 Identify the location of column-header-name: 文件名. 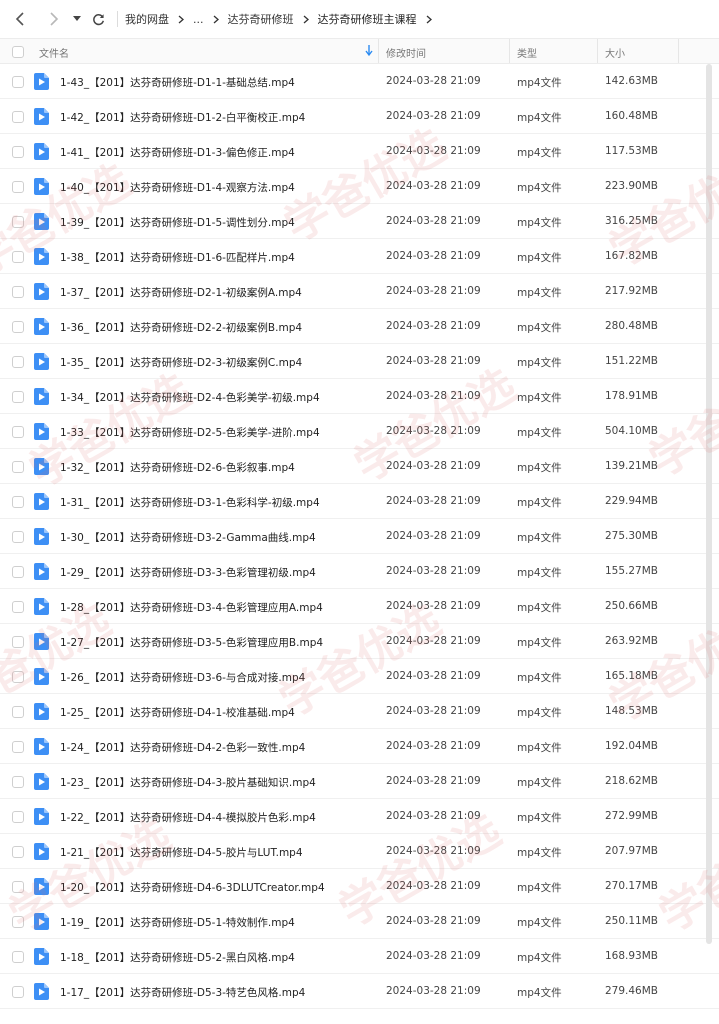
(54, 52).